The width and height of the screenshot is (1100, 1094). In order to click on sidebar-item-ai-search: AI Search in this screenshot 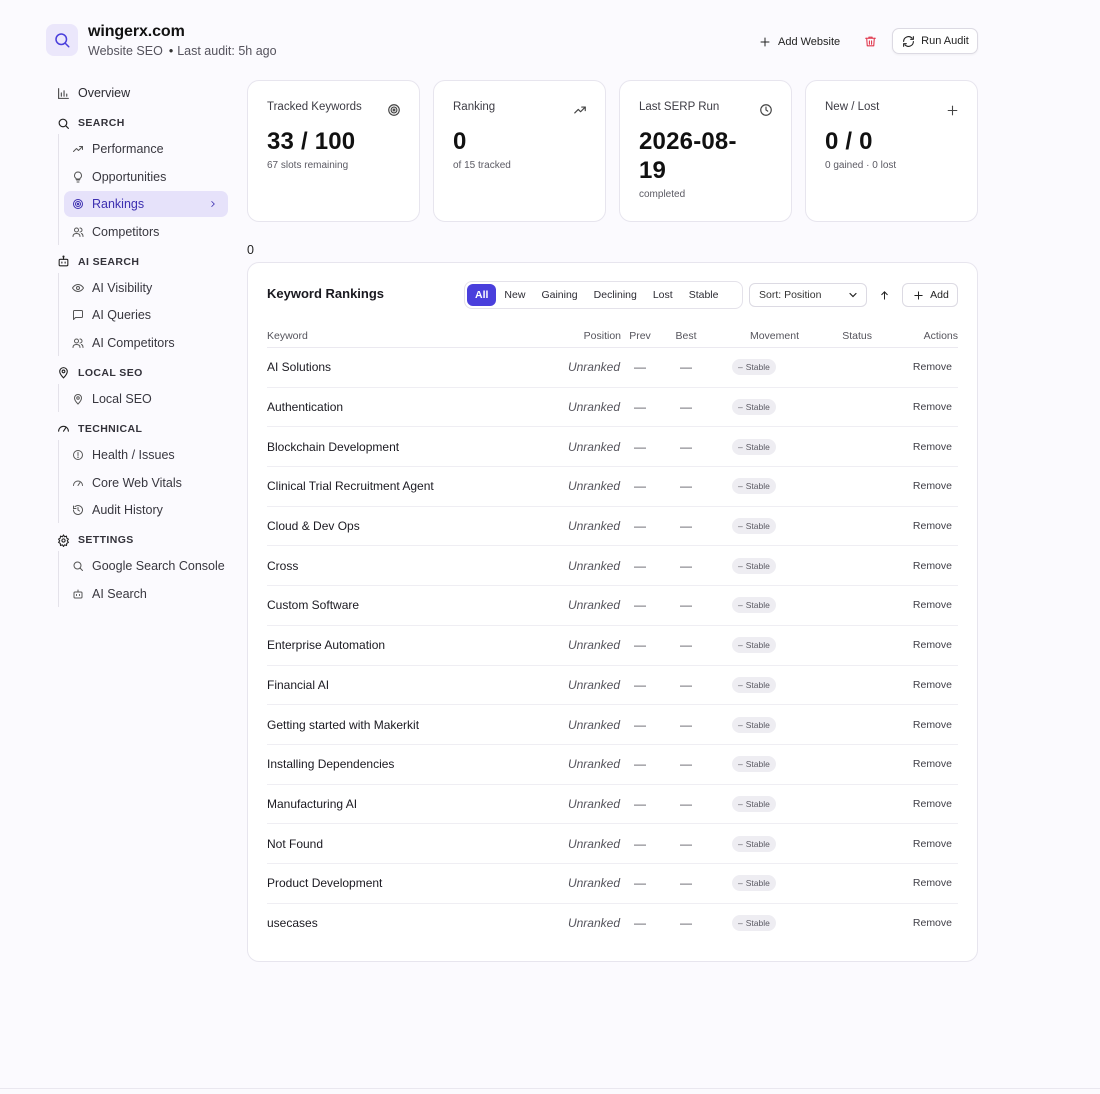, I will do `click(147, 594)`.